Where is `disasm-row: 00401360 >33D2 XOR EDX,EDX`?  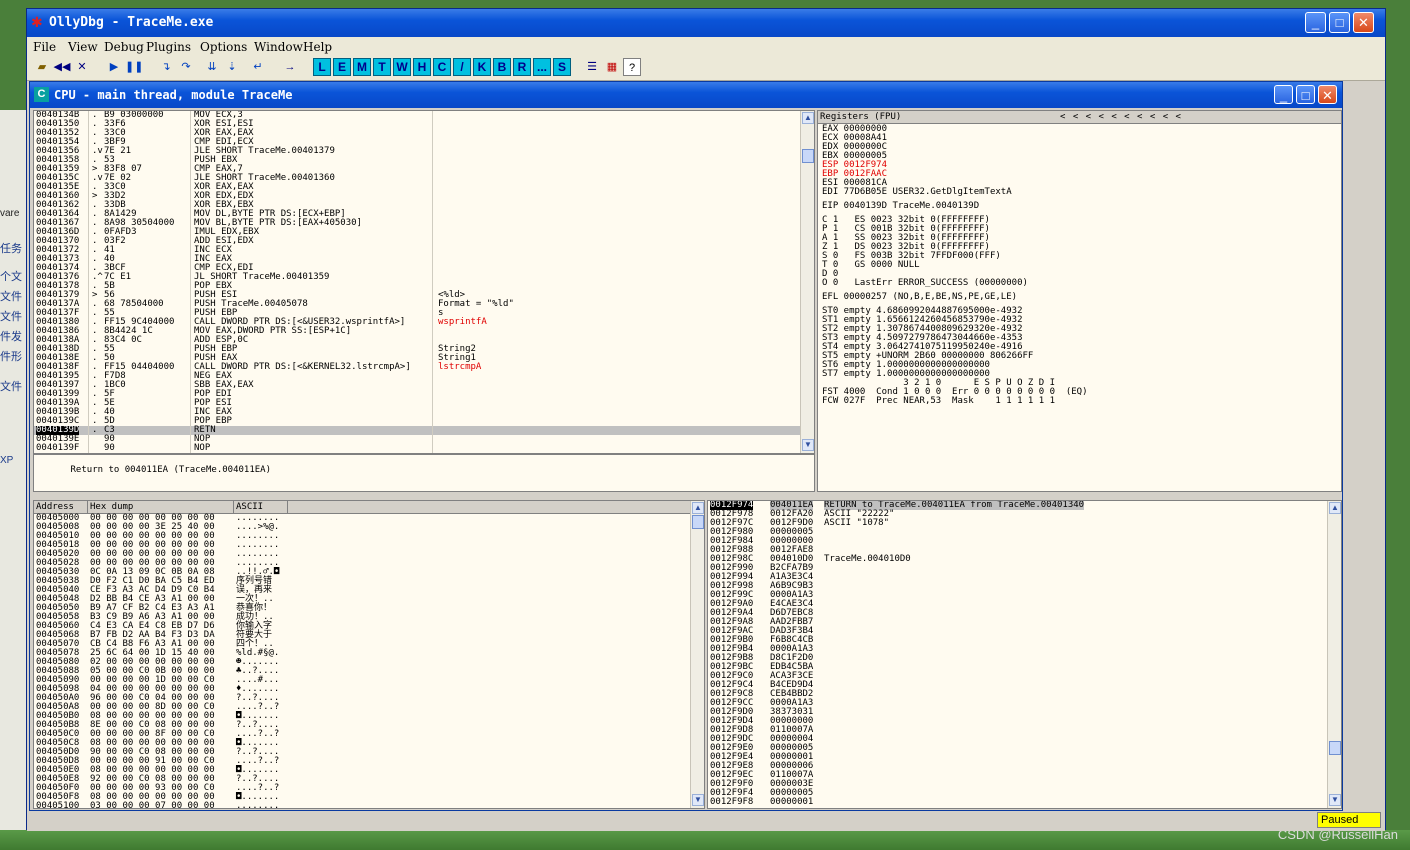 disasm-row: 00401360 >33D2 XOR EDX,EDX is located at coordinates (424, 196).